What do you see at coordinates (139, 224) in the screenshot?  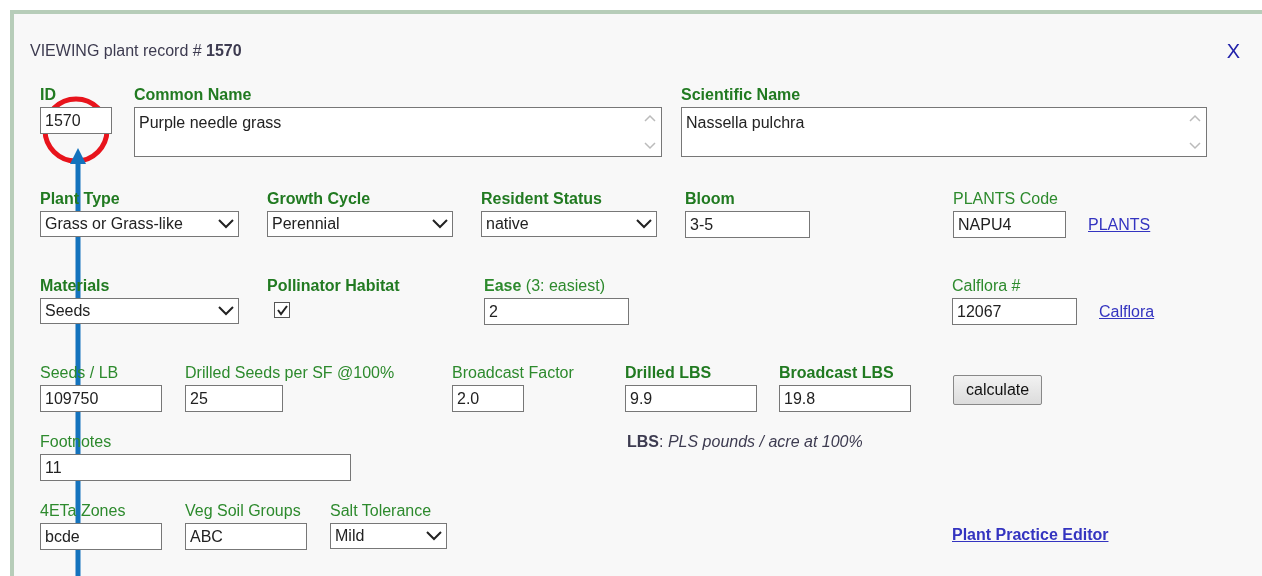 I see `dropdown: Grass or Grass-like` at bounding box center [139, 224].